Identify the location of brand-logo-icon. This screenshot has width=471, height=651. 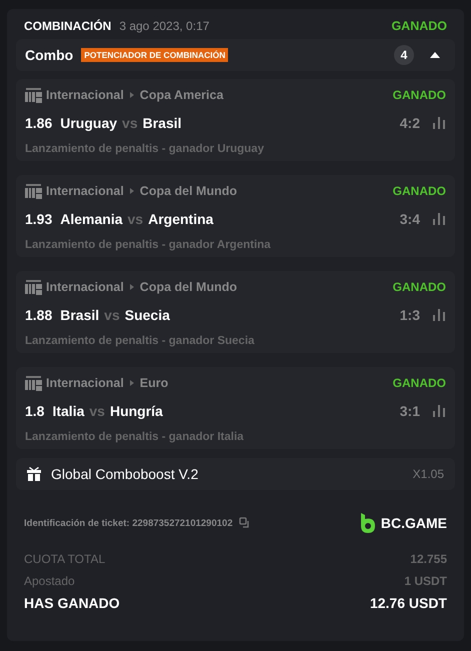
(367, 523).